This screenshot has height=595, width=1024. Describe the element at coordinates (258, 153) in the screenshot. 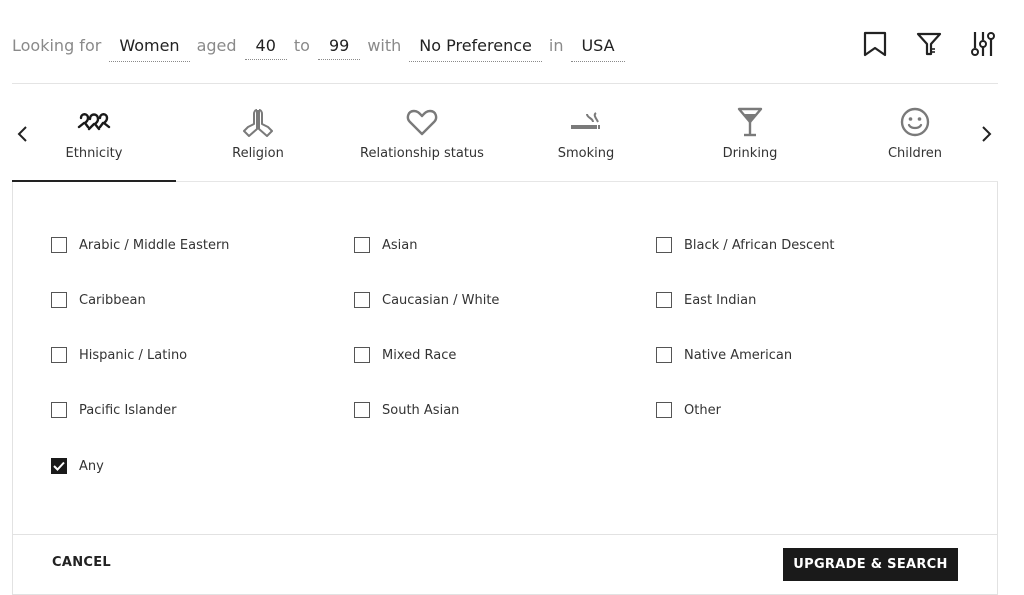

I see `tab-label: Religion` at that location.